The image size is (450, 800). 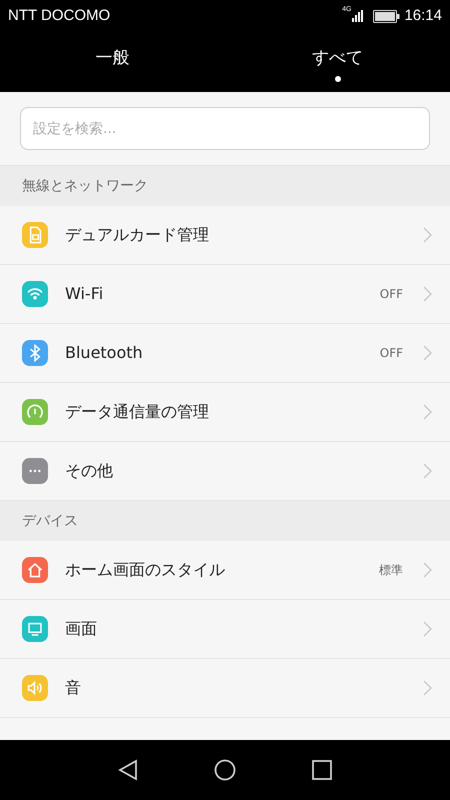 I want to click on home-circle-icon, so click(x=225, y=770).